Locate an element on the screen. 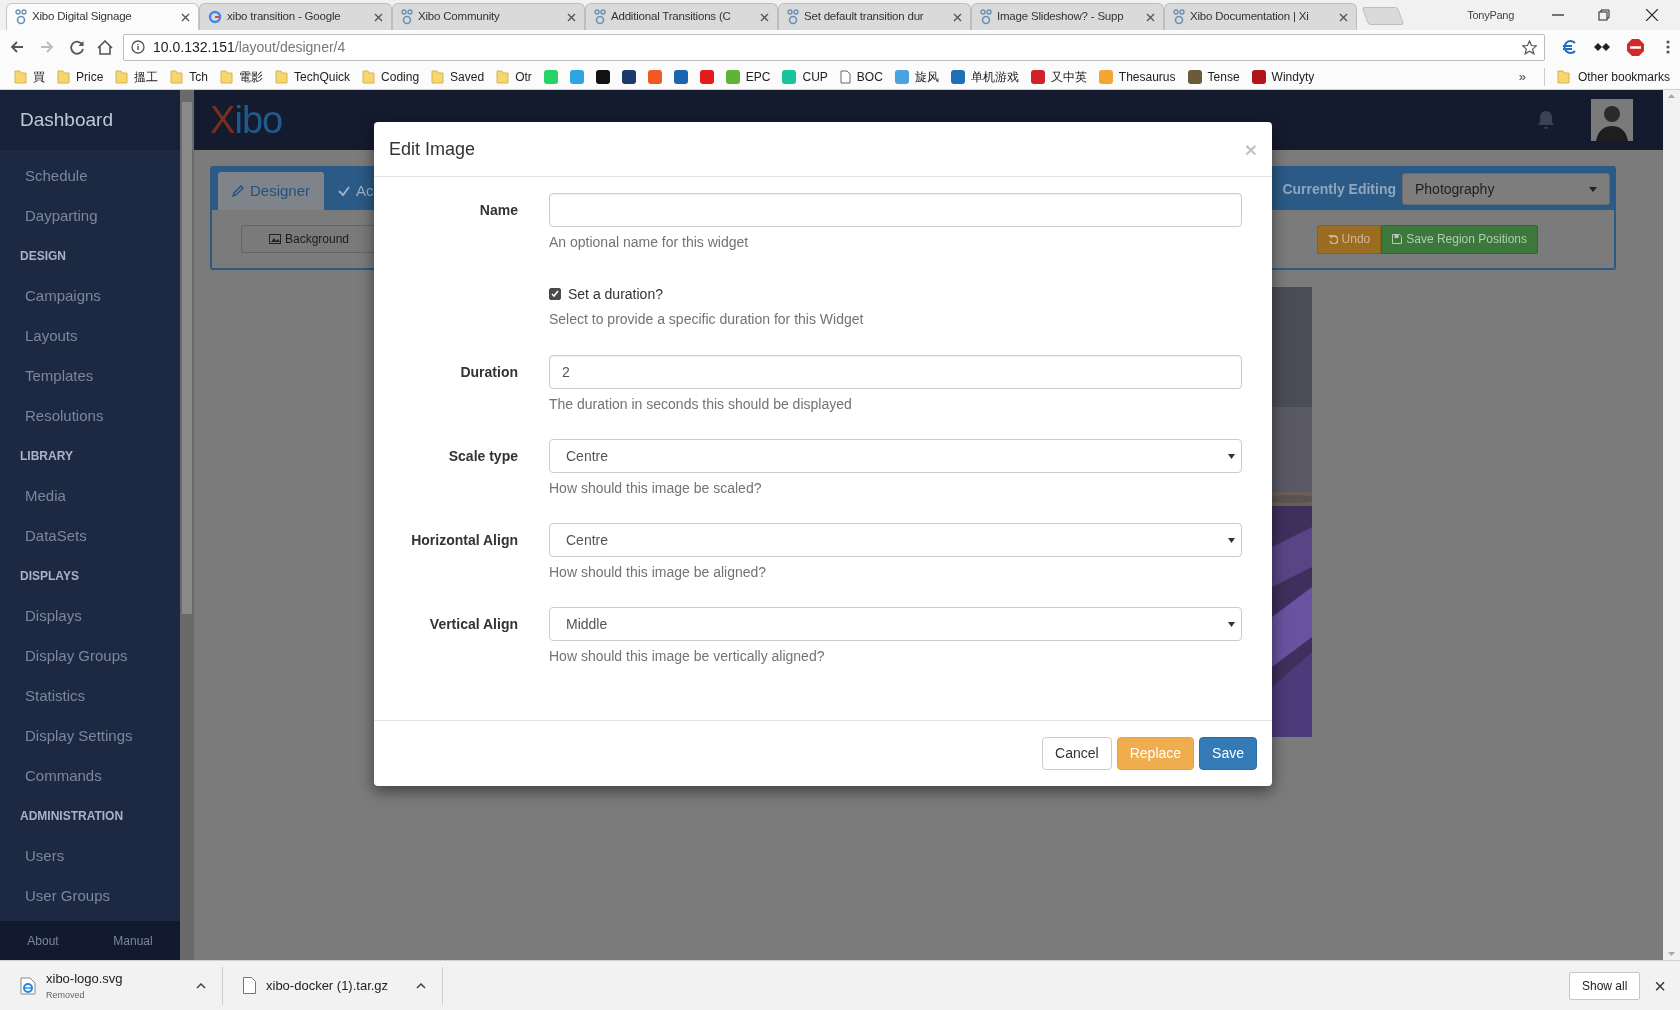 This screenshot has height=1010, width=1680. bookmark: 又中英 is located at coordinates (1058, 76).